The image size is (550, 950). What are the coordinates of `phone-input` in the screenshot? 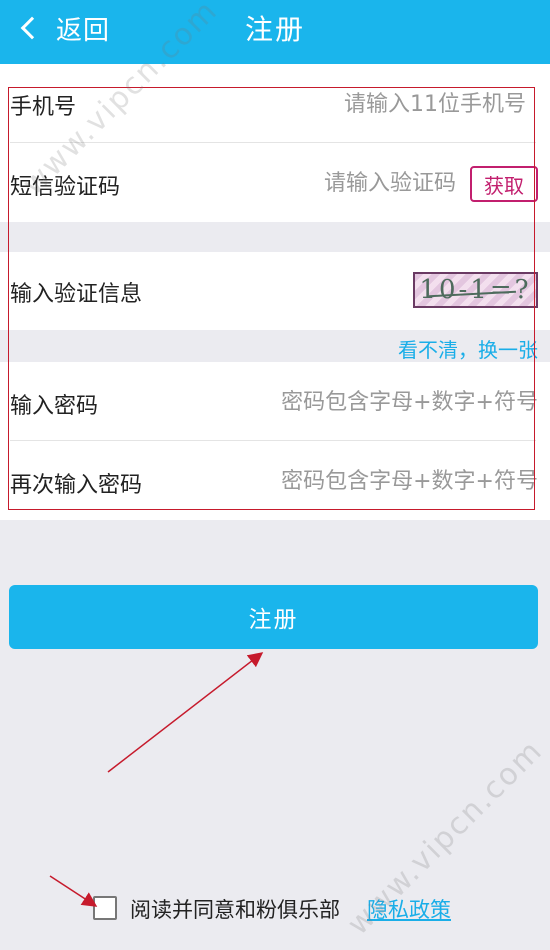 It's located at (358, 104).